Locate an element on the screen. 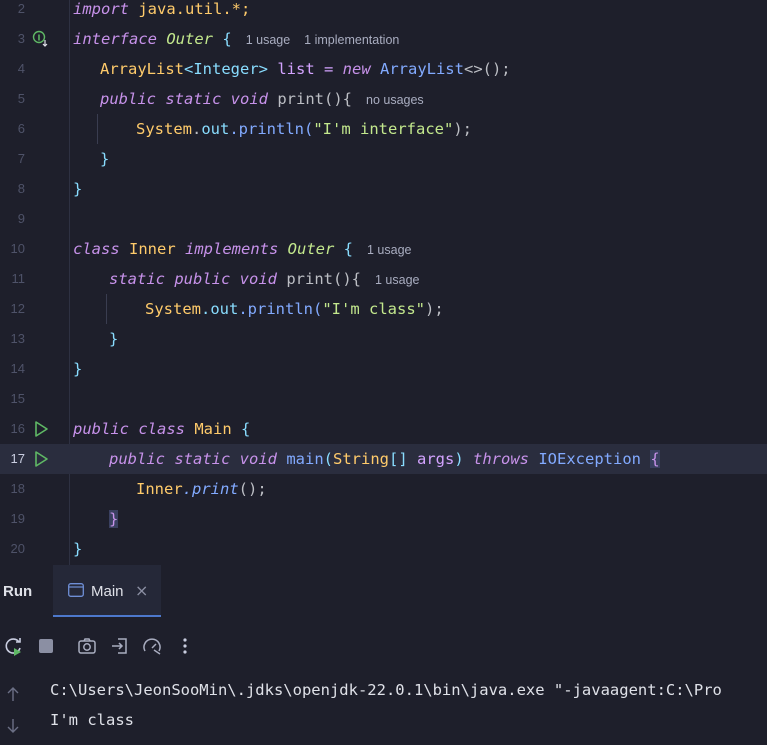 The width and height of the screenshot is (767, 745). code-line: 13 } is located at coordinates (383, 339).